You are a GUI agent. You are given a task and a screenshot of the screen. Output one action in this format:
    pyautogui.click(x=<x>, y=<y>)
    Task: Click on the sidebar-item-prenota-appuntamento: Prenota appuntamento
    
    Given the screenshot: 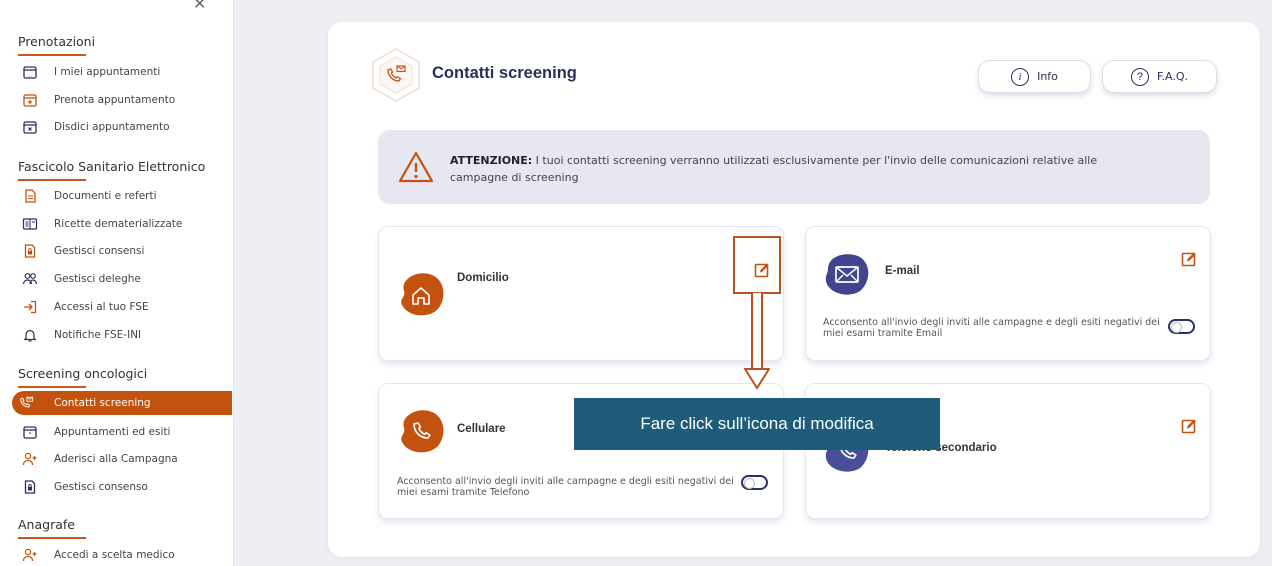 What is the action you would take?
    pyautogui.click(x=116, y=100)
    